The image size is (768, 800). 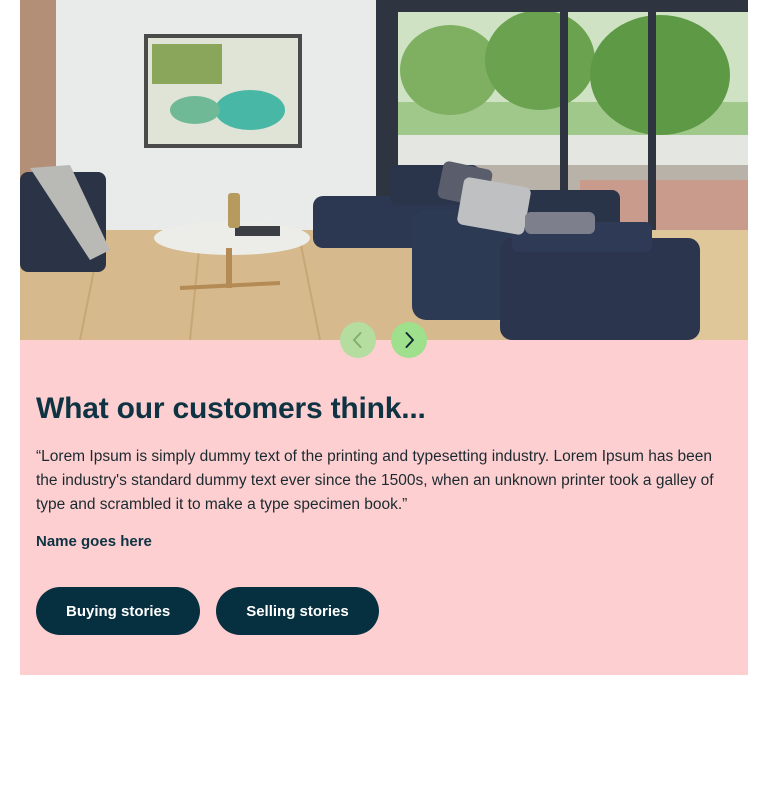 I want to click on chevron-left-icon, so click(x=357, y=340).